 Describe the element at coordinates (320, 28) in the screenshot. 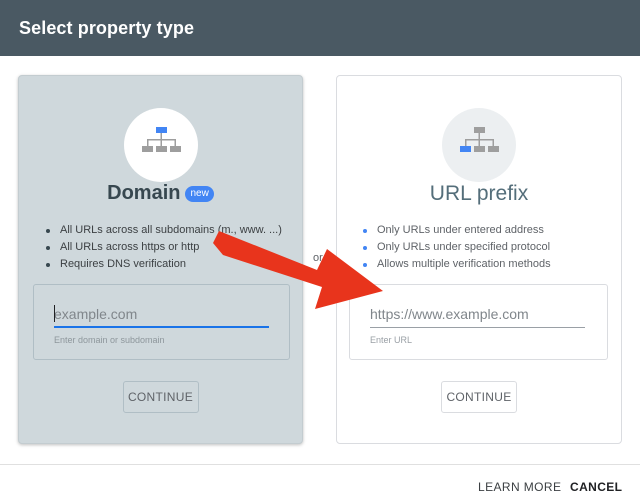

I see `dialog-title: Select property type` at that location.